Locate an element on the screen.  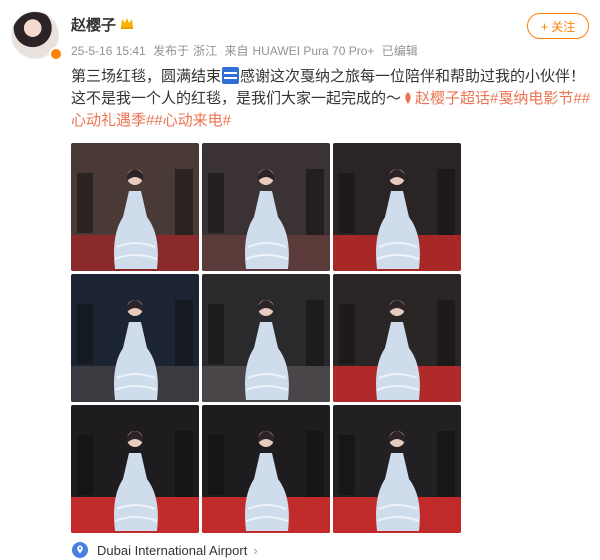
plus-icon: + is located at coordinates (544, 26).